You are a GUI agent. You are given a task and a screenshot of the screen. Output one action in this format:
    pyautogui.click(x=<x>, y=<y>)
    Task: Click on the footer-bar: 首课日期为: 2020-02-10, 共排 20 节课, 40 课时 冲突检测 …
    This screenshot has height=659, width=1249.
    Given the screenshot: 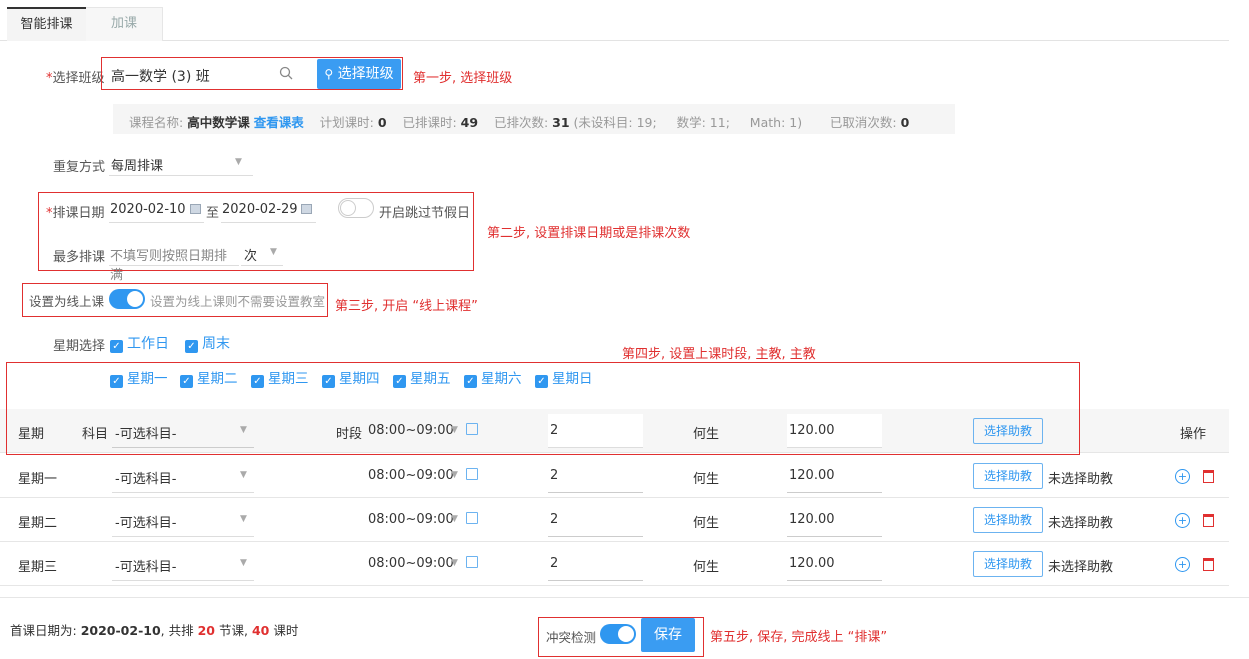 What is the action you would take?
    pyautogui.click(x=624, y=628)
    